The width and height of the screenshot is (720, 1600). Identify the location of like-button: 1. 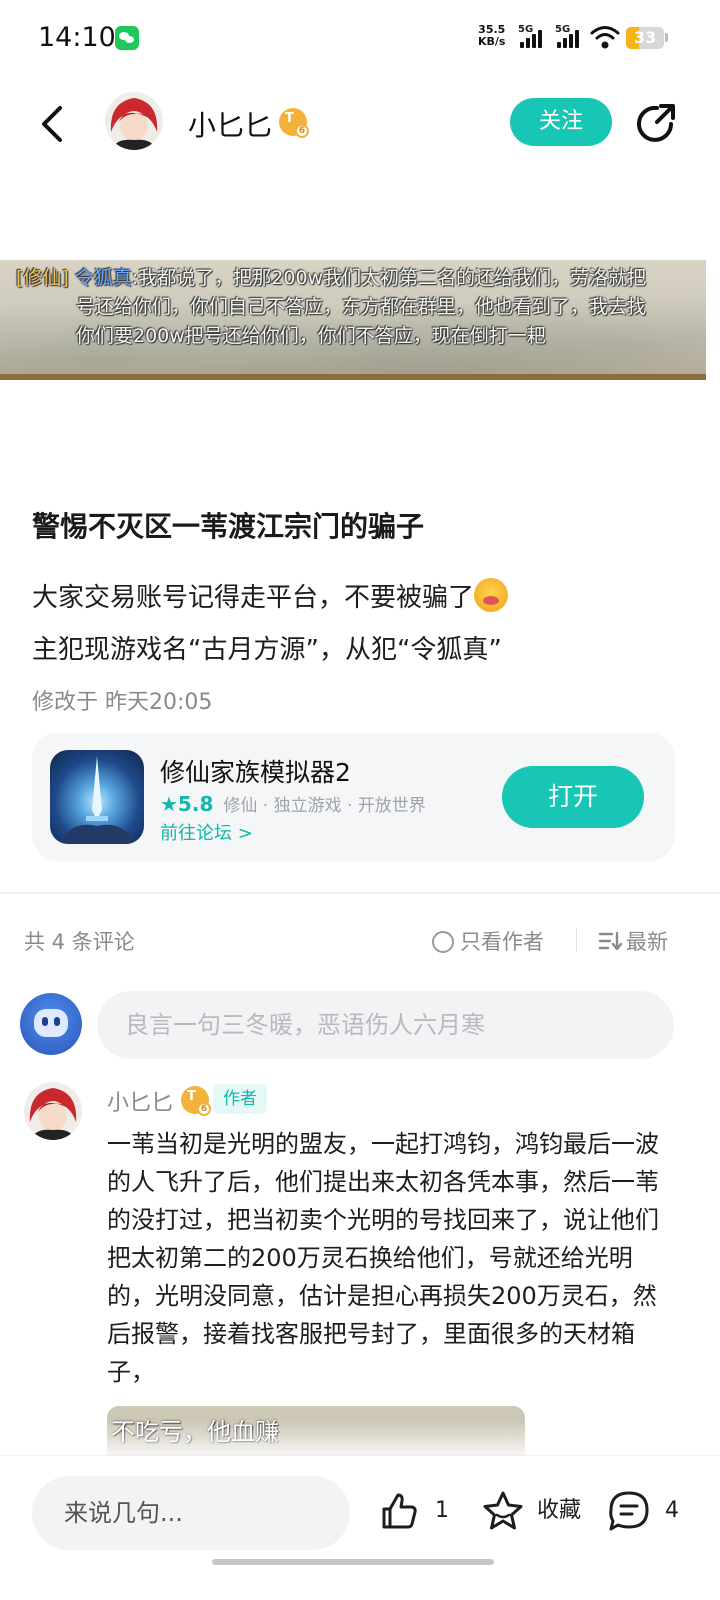
(413, 1511).